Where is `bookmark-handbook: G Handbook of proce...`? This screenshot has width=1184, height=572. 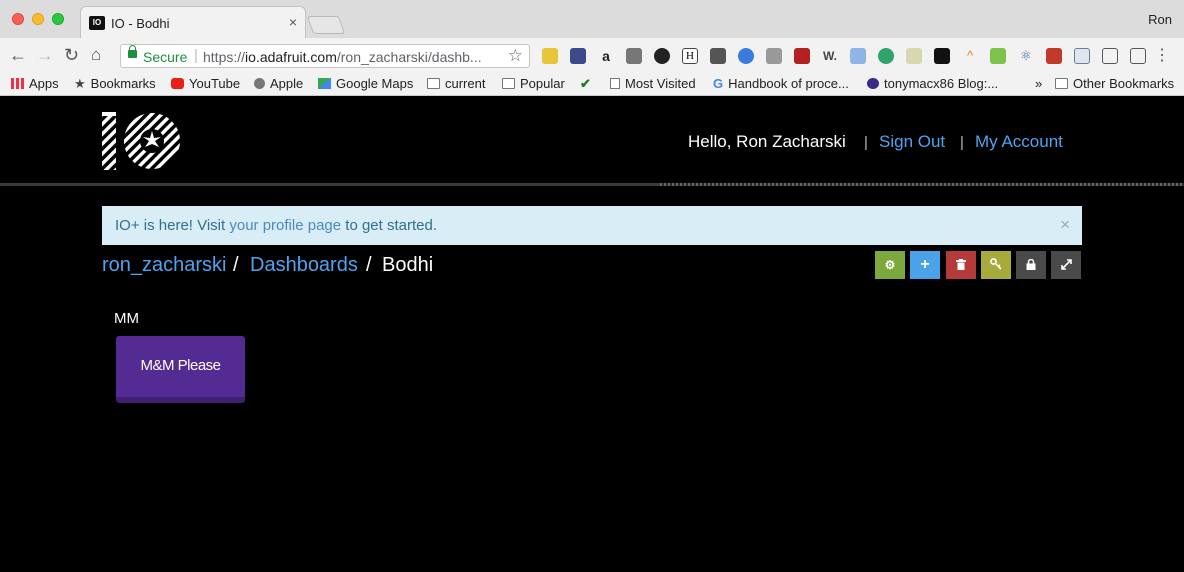
bookmark-handbook: G Handbook of proce... is located at coordinates (781, 83).